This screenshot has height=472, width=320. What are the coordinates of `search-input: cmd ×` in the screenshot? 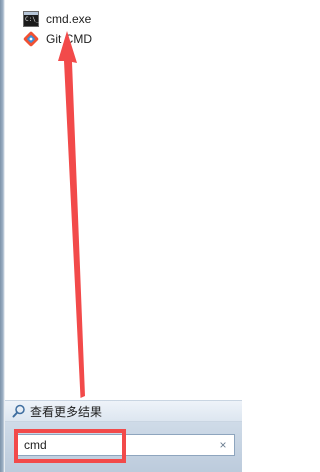 It's located at (126, 445).